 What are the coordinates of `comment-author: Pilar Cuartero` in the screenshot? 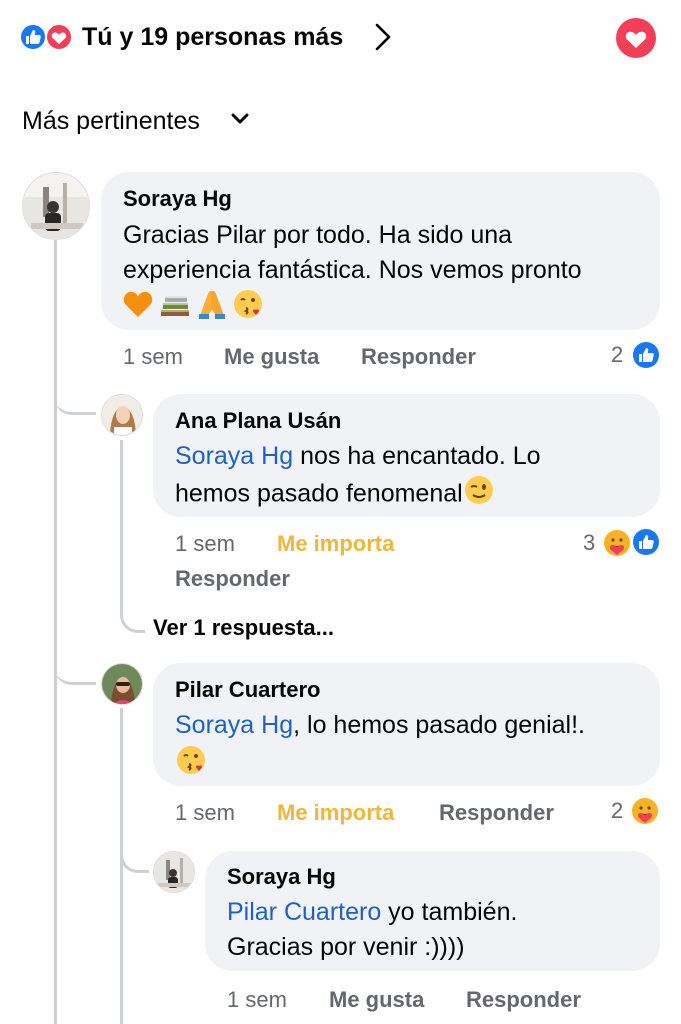 It's located at (248, 690).